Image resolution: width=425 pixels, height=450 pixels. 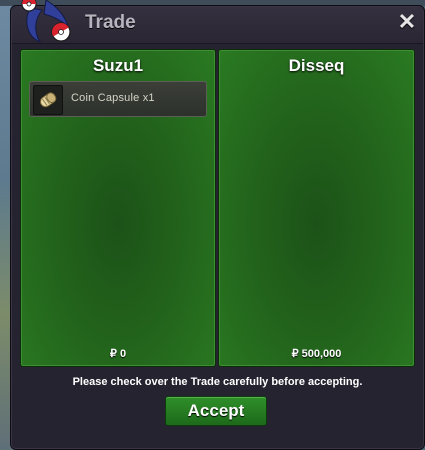 I want to click on close-icon: ✕, so click(x=407, y=22).